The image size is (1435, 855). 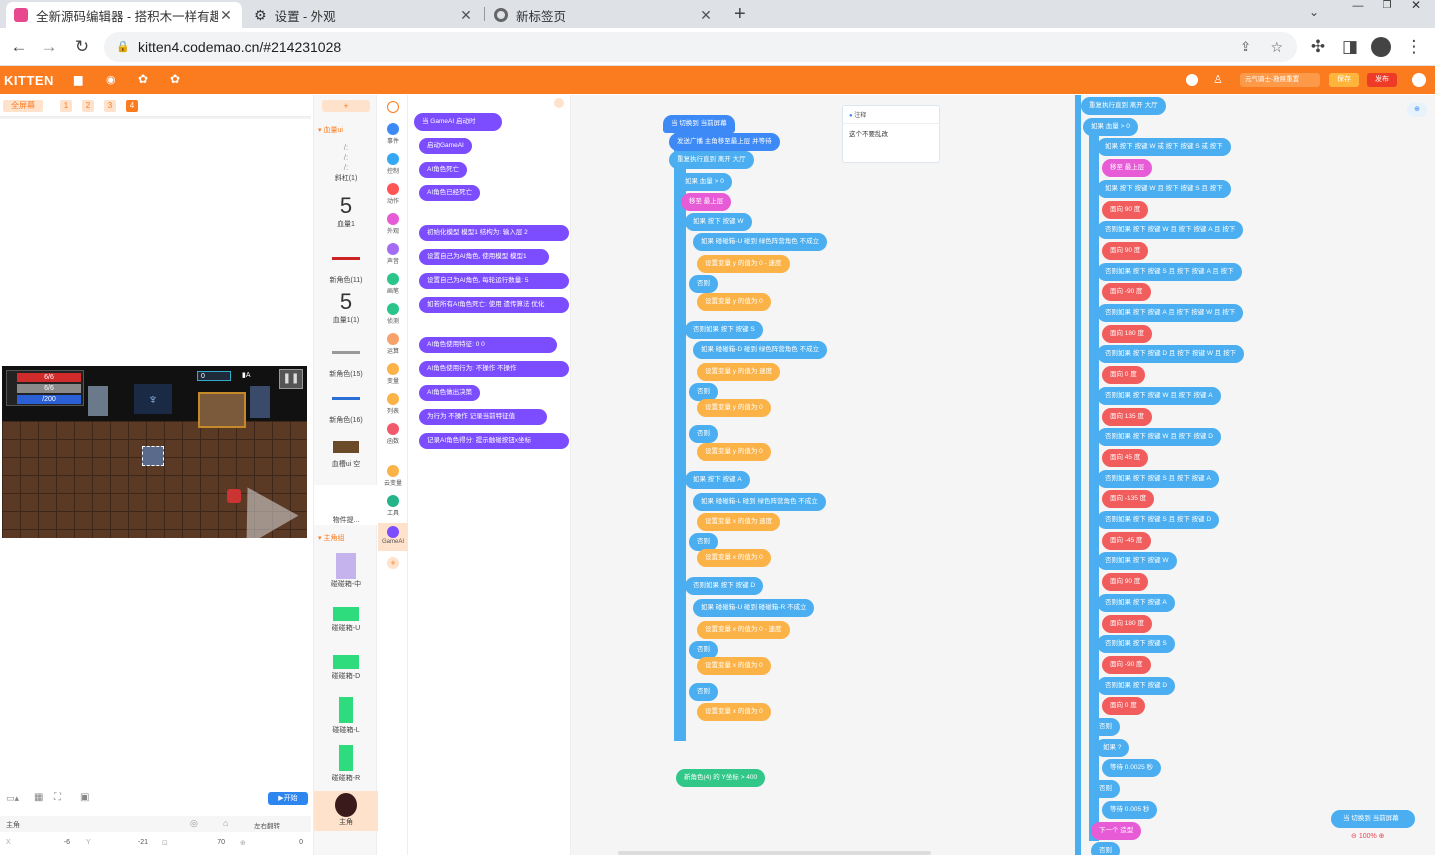 I want to click on event-block-switch-screen: 当 切换到 当前屏幕, so click(x=1373, y=819).